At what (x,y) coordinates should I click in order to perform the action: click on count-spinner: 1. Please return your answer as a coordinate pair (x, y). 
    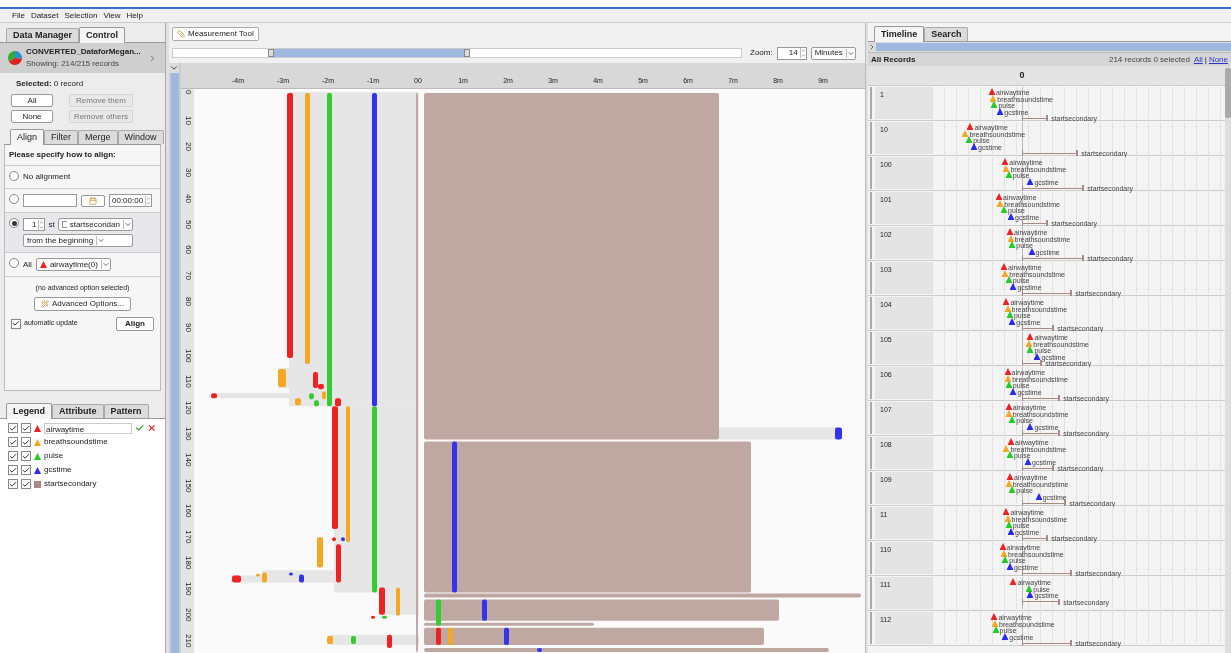
    Looking at the image, I should click on (34, 224).